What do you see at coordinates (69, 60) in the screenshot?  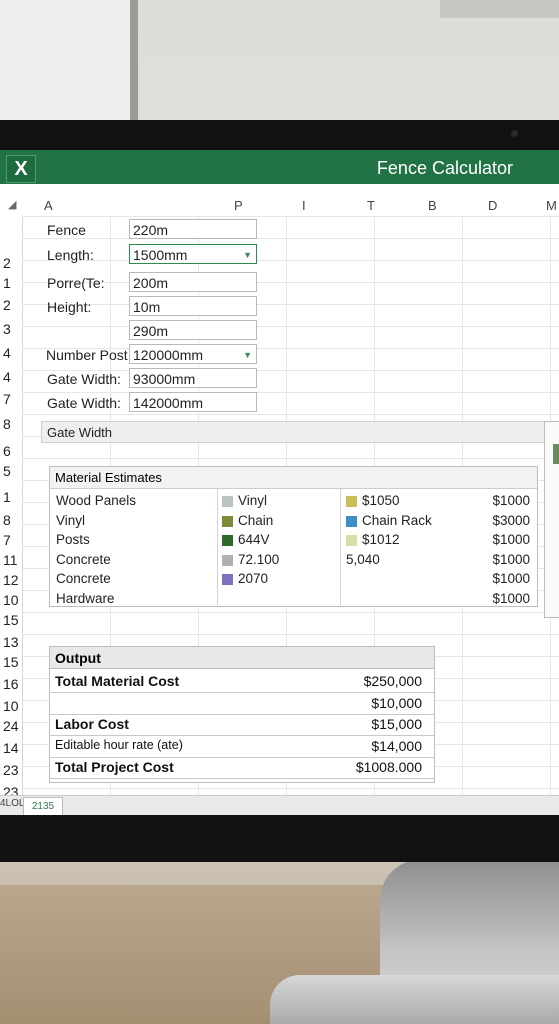 I see `background-window` at bounding box center [69, 60].